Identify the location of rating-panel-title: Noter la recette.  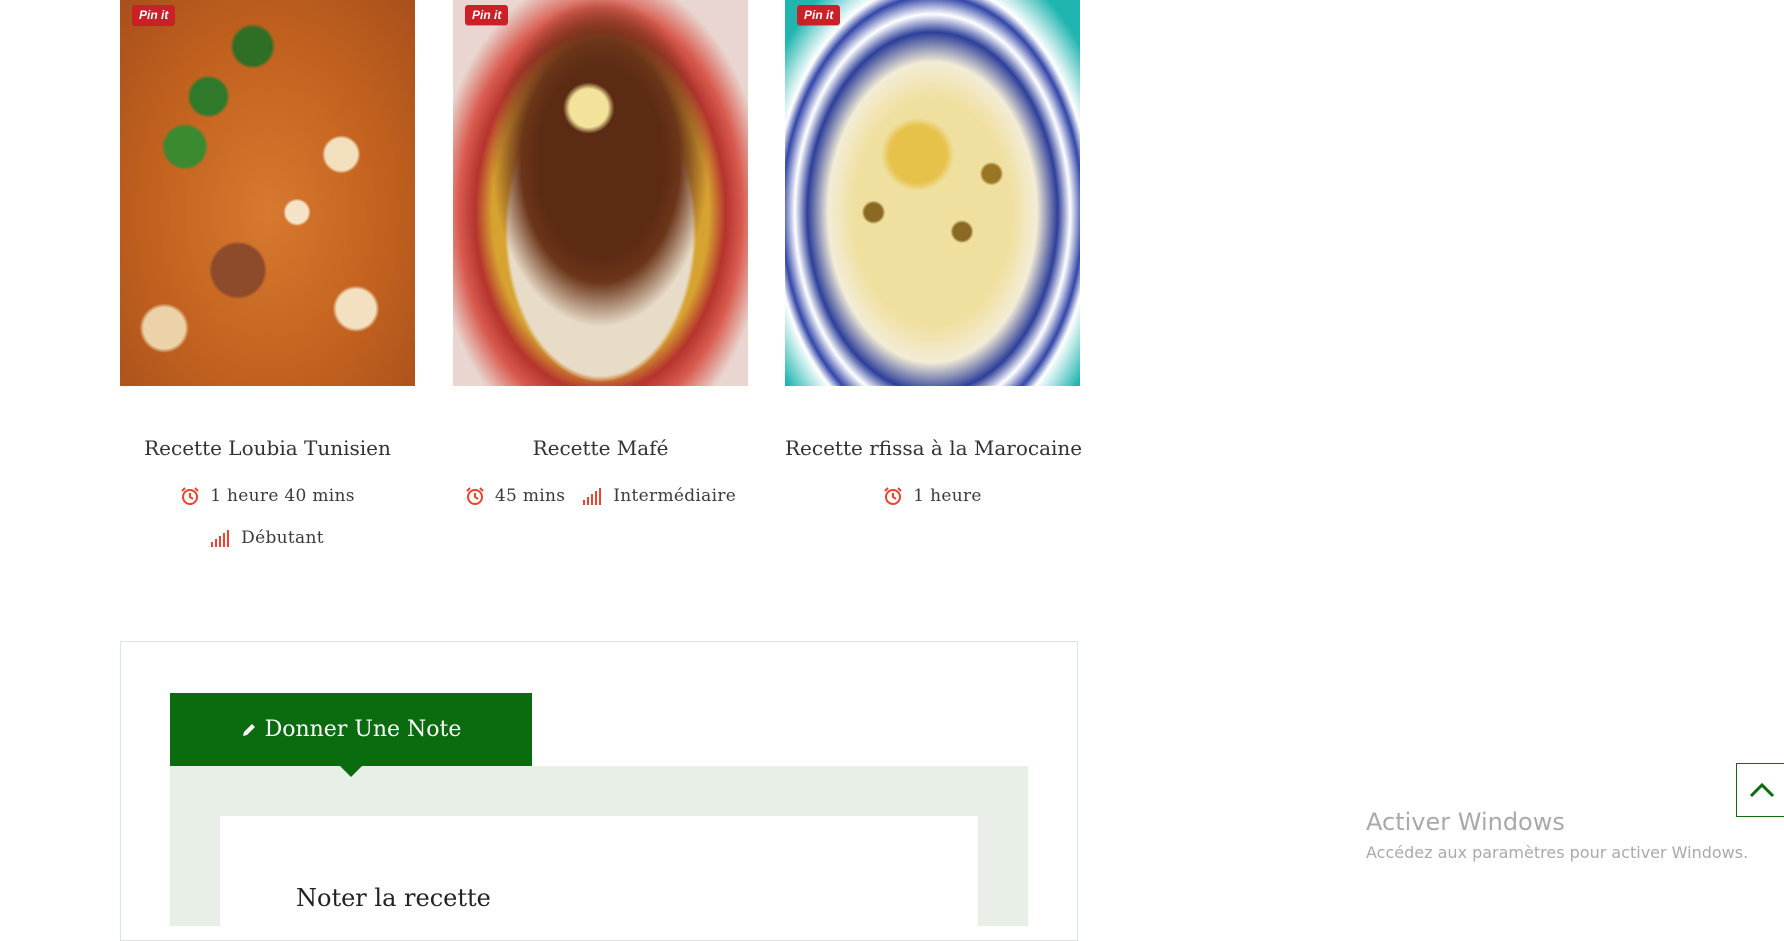
(393, 898).